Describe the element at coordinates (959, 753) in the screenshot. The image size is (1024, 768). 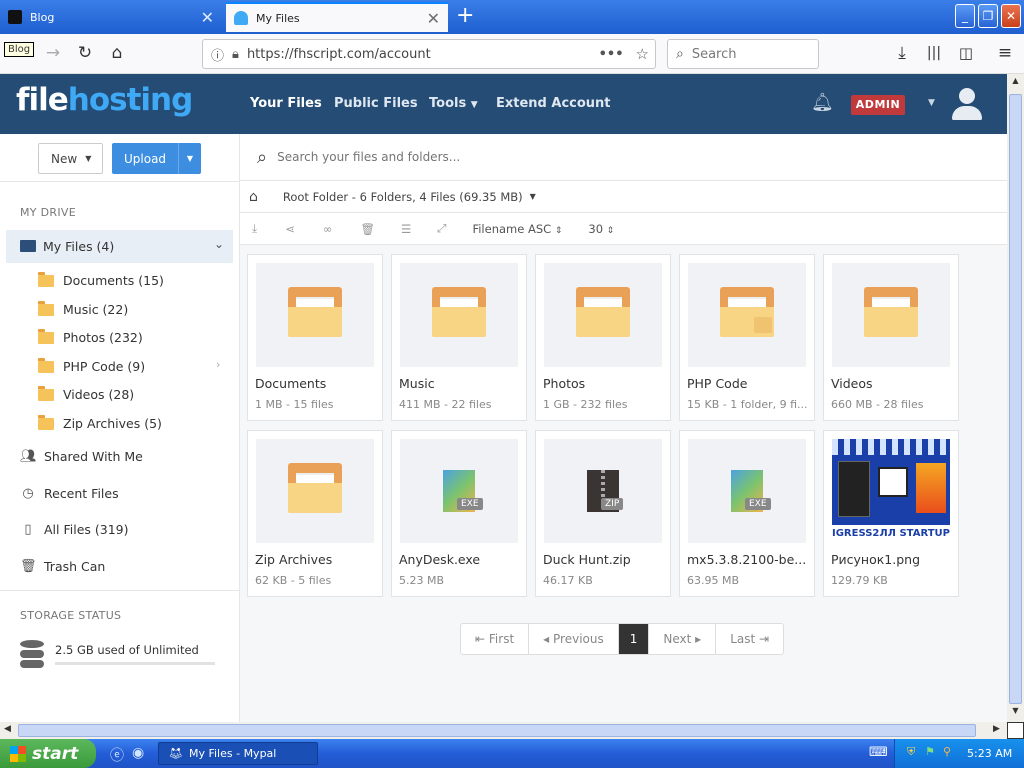
I see `system-tray: ⛨ ⚑ ⚲ 5:23 AM` at that location.